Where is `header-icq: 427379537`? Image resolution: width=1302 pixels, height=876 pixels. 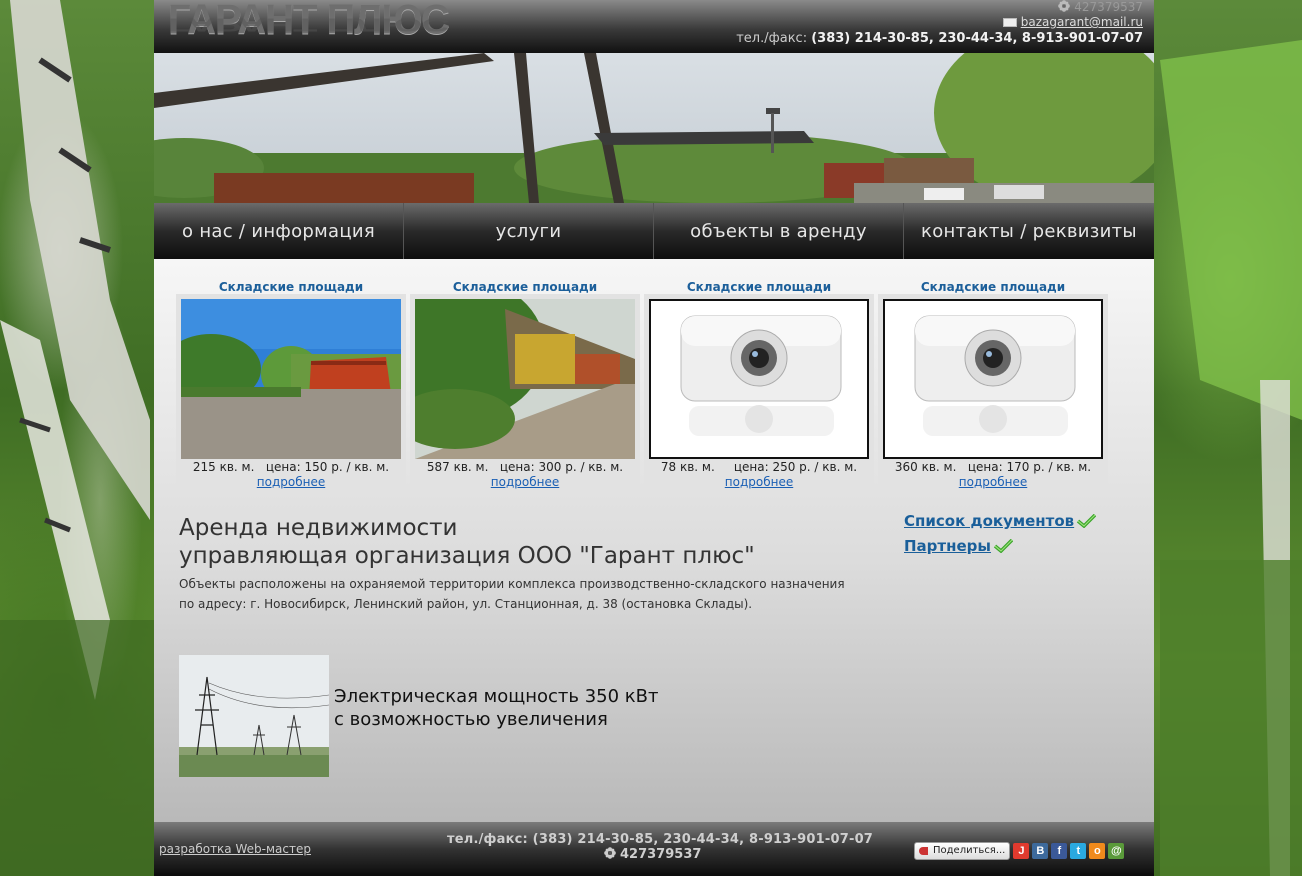 header-icq: 427379537 is located at coordinates (1100, 7).